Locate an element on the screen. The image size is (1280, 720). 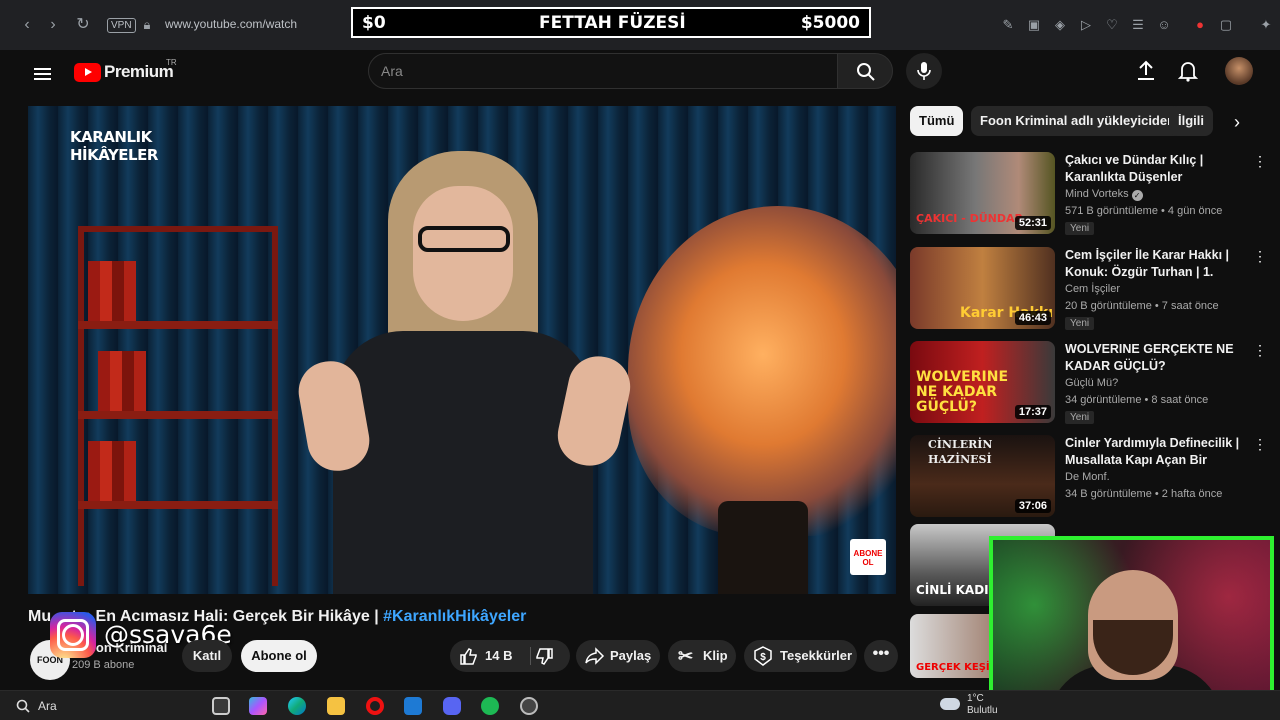
play-icon: ▷ is located at coordinates (1086, 25).